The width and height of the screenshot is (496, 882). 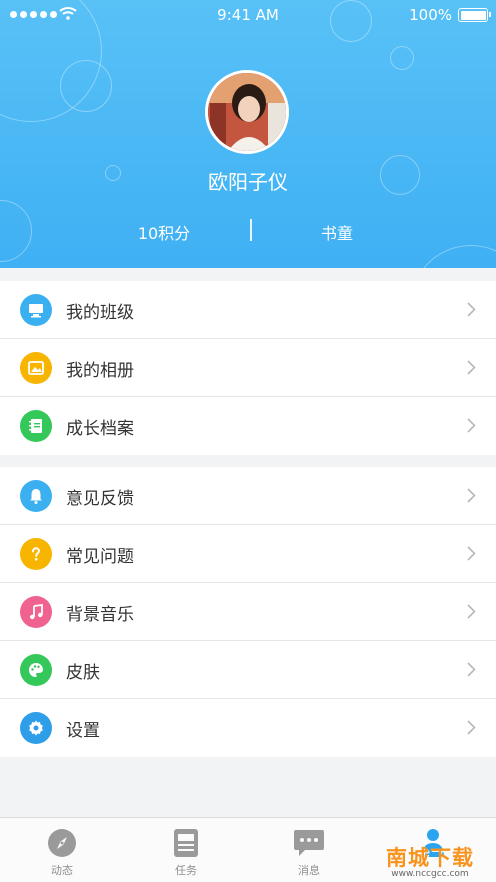 I want to click on palette-icon, so click(x=36, y=670).